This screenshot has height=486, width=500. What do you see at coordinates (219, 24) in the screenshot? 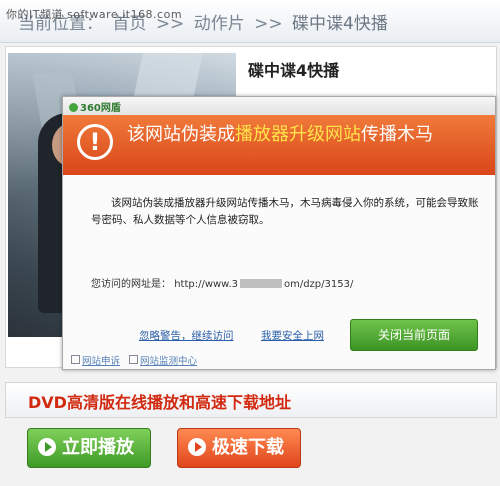
I see `breadcrumb-category-link: 动作片` at bounding box center [219, 24].